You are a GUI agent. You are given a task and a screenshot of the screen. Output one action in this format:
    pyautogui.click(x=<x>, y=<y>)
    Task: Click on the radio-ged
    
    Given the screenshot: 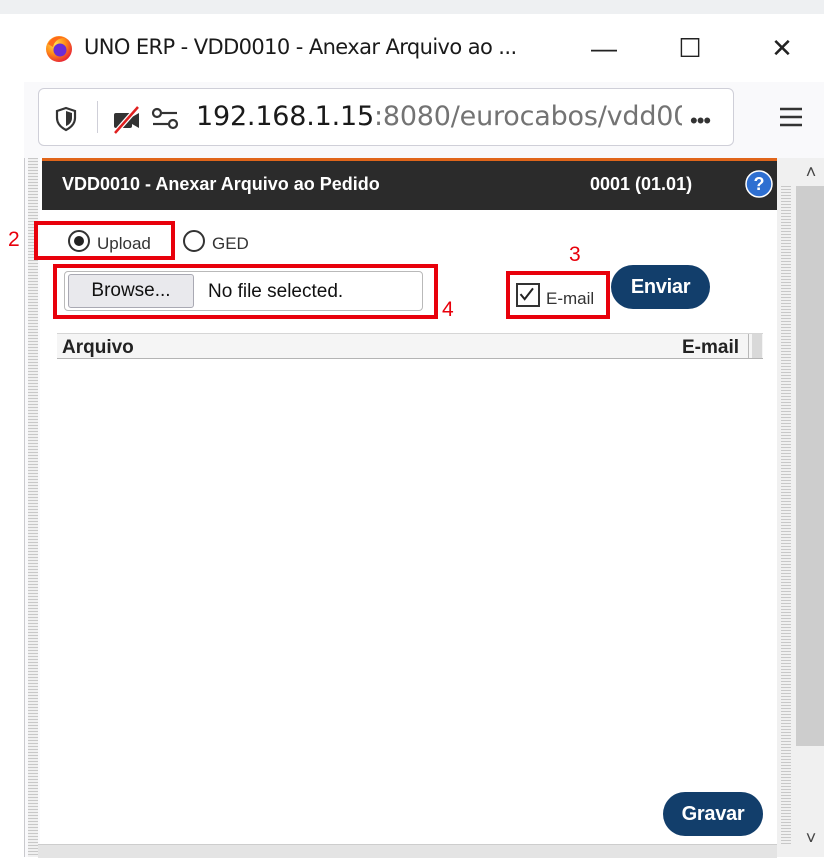 What is the action you would take?
    pyautogui.click(x=194, y=241)
    